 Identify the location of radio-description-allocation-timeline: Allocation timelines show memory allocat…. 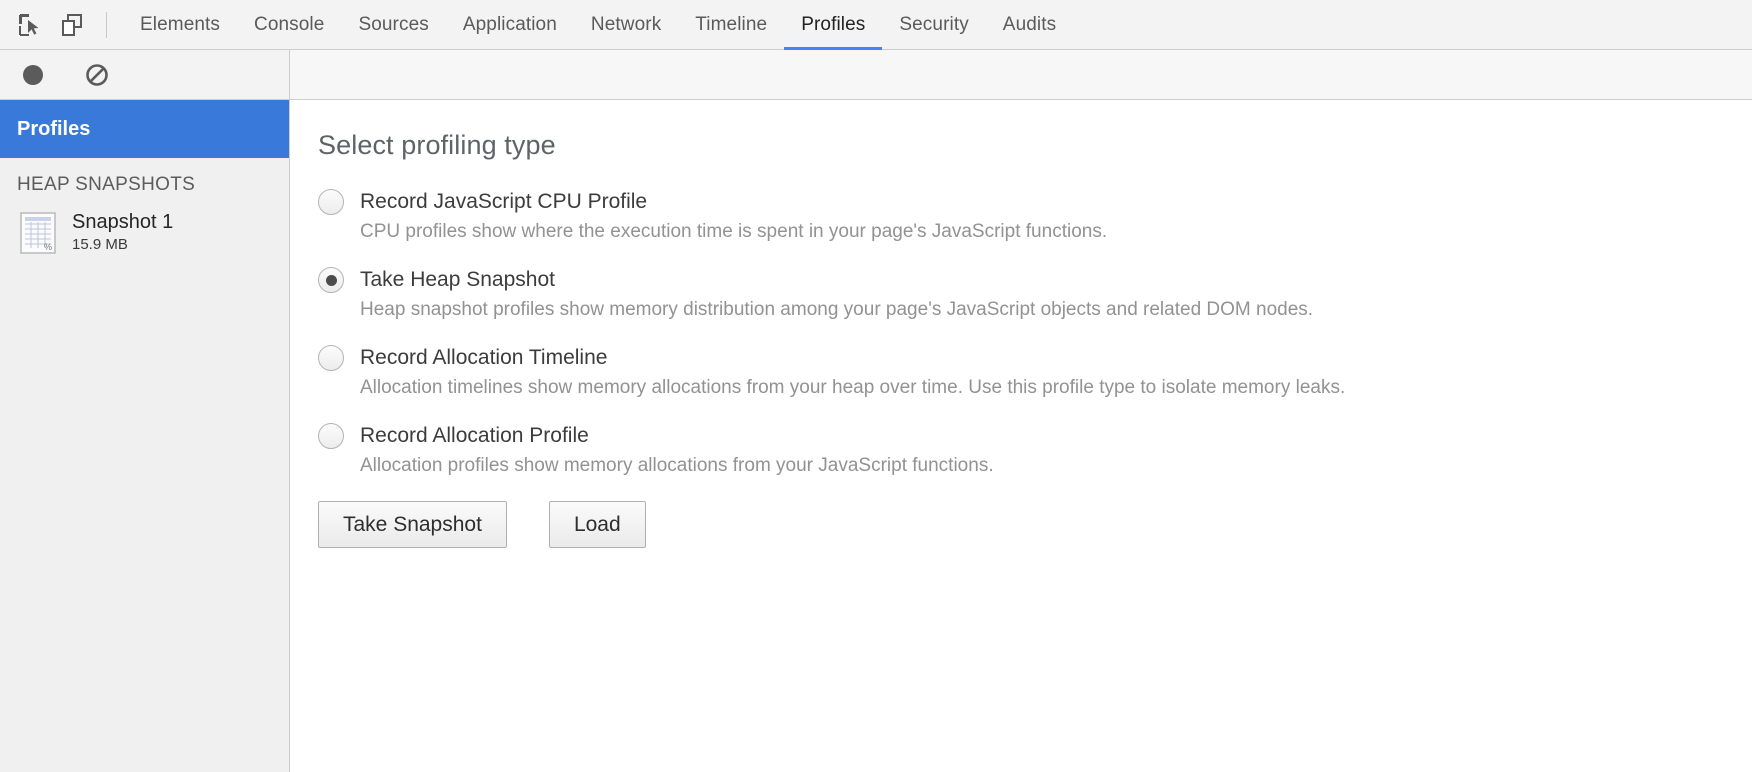
(853, 387).